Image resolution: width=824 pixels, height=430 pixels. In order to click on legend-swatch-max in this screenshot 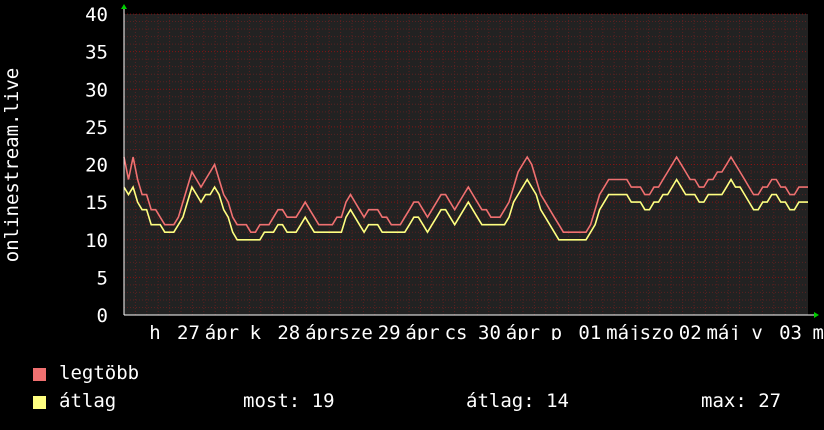, I will do `click(39, 374)`.